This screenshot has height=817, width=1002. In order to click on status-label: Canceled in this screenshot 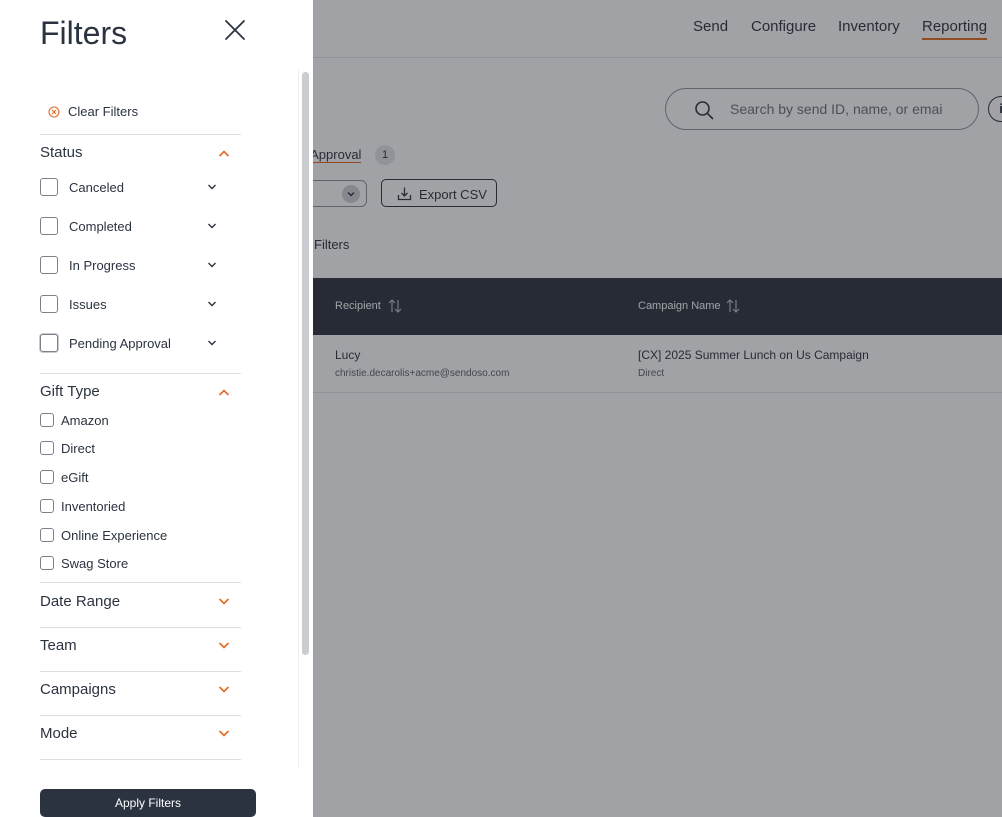, I will do `click(96, 187)`.